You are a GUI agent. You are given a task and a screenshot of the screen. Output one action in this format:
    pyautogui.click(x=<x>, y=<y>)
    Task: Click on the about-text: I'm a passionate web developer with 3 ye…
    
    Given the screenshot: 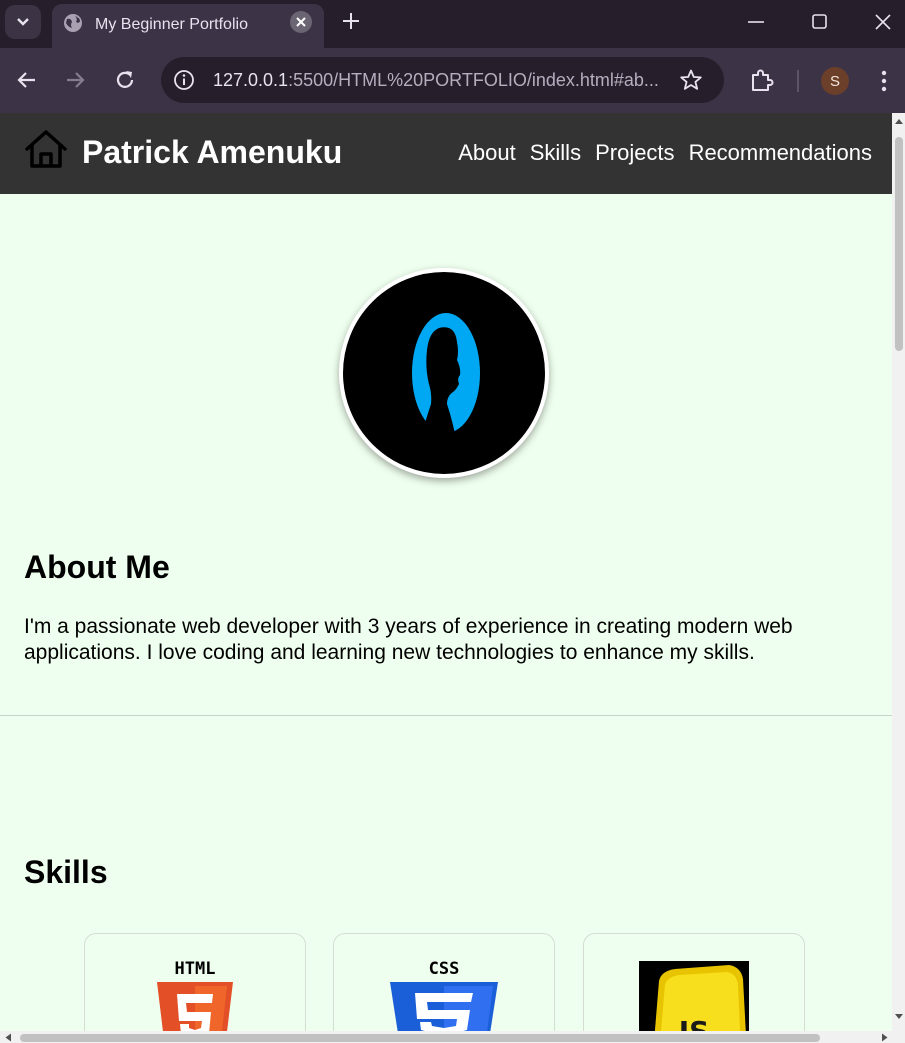 What is the action you would take?
    pyautogui.click(x=408, y=639)
    